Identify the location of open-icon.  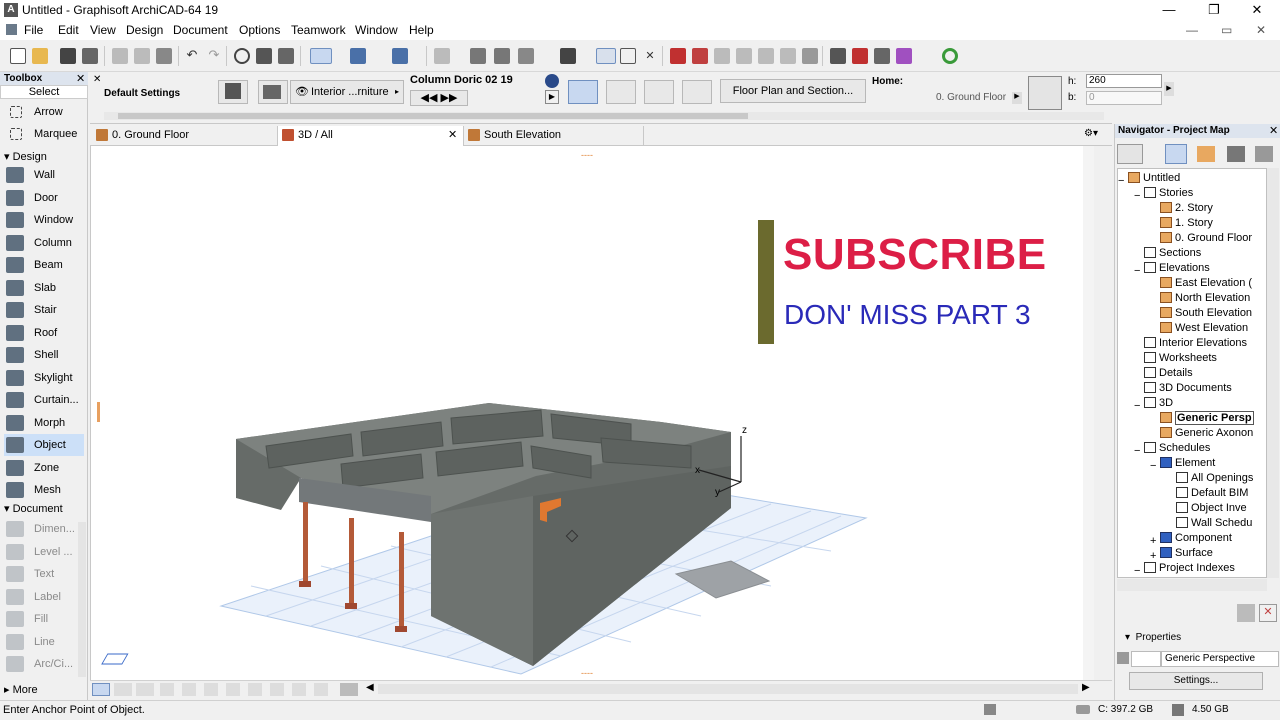
(40, 56).